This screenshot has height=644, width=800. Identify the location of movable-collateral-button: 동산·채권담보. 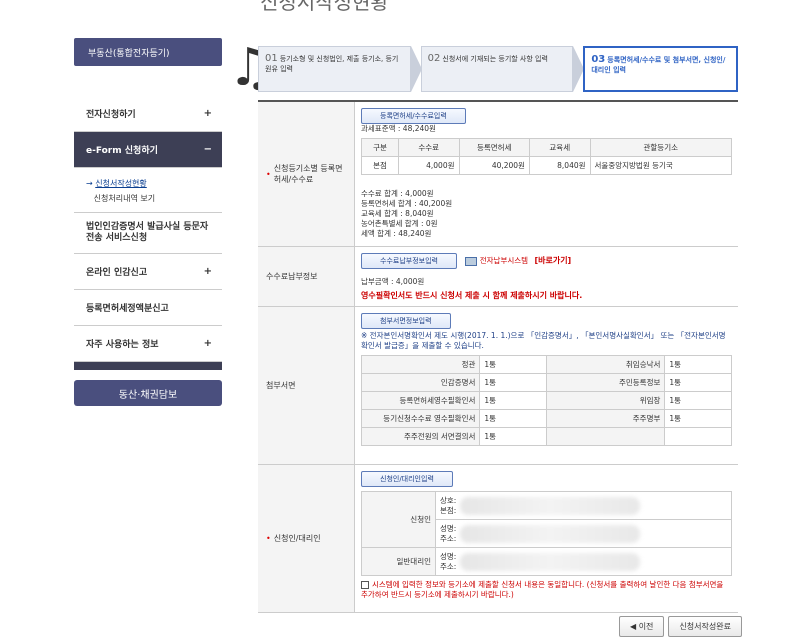
(148, 393).